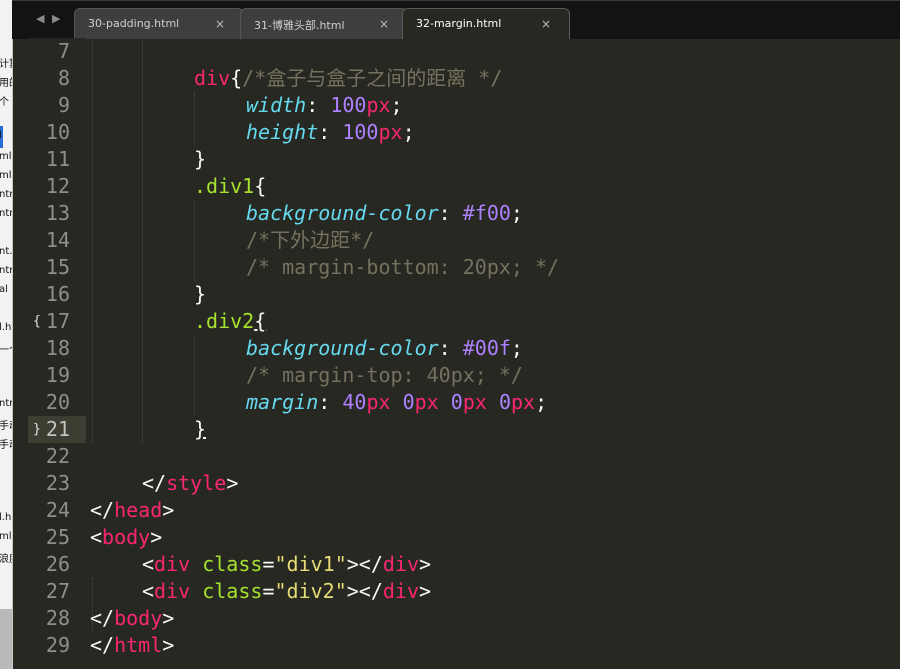 This screenshot has height=669, width=900. Describe the element at coordinates (57, 132) in the screenshot. I see `line-number: 10` at that location.